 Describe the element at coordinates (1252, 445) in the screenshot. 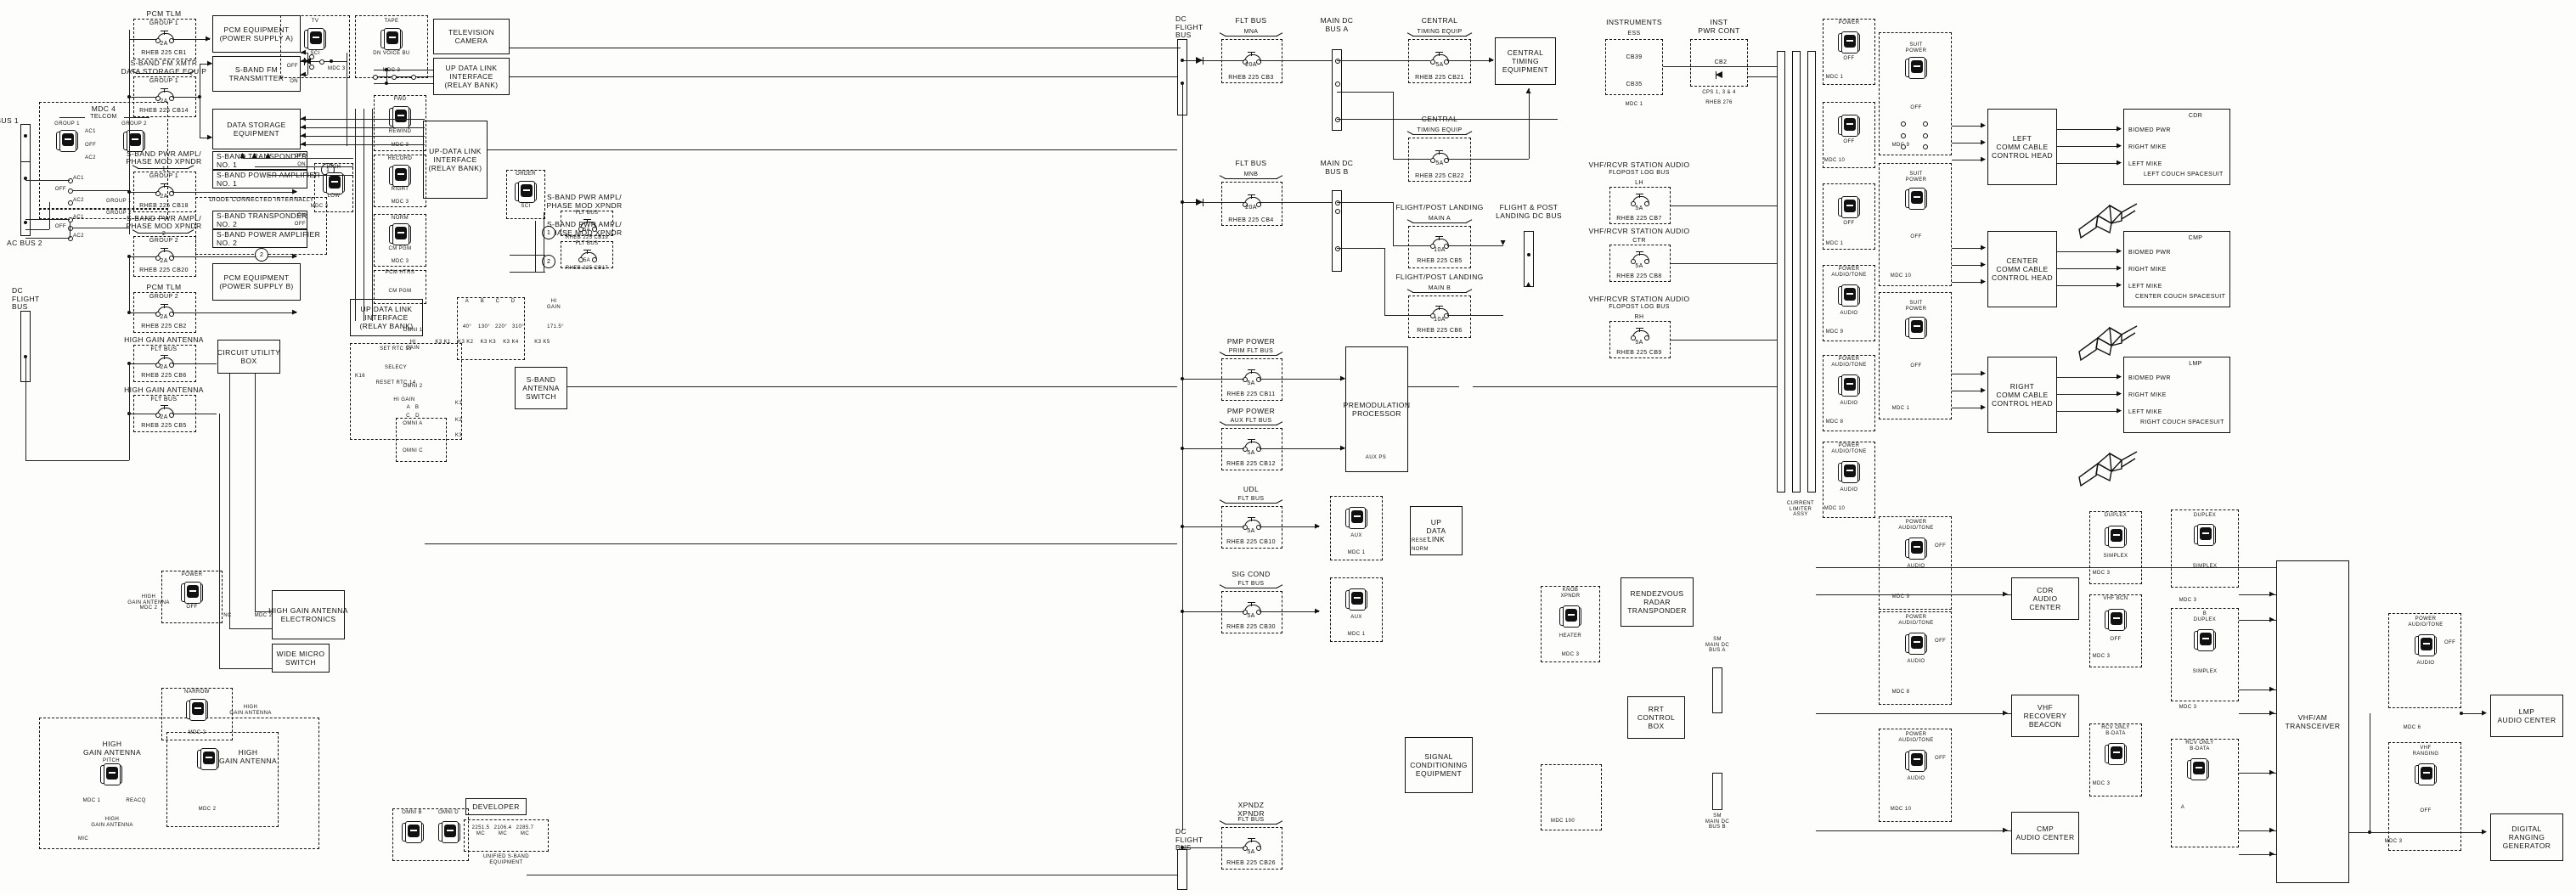

I see `cb12-symbol` at that location.